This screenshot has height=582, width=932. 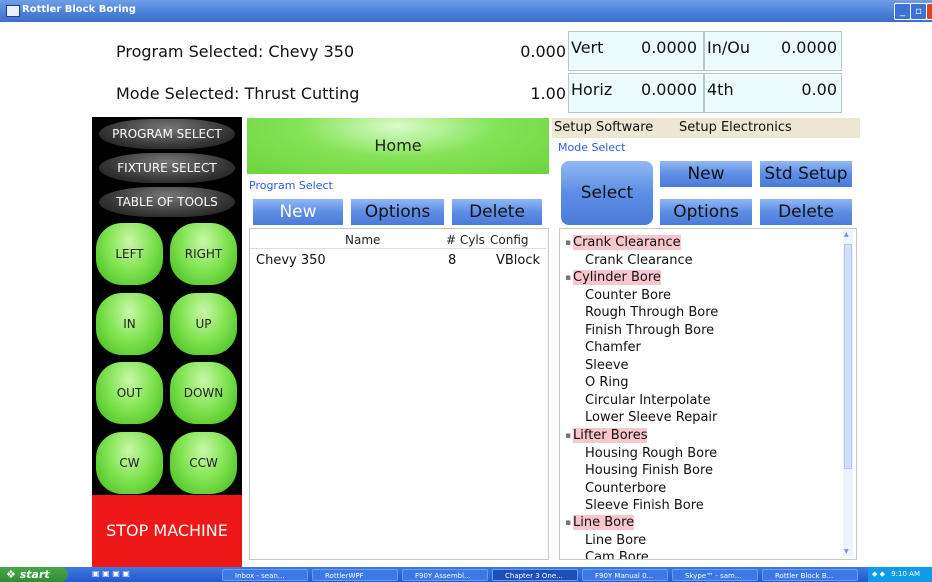 I want to click on program-select-menu: PROGRAM SELECT, so click(x=167, y=134).